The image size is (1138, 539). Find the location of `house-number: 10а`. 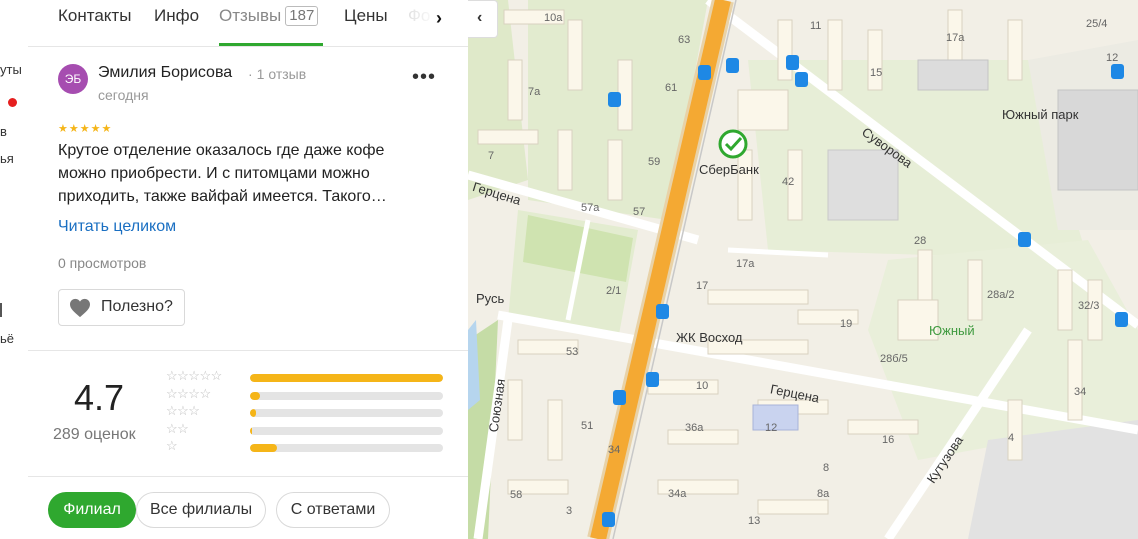

house-number: 10а is located at coordinates (553, 18).